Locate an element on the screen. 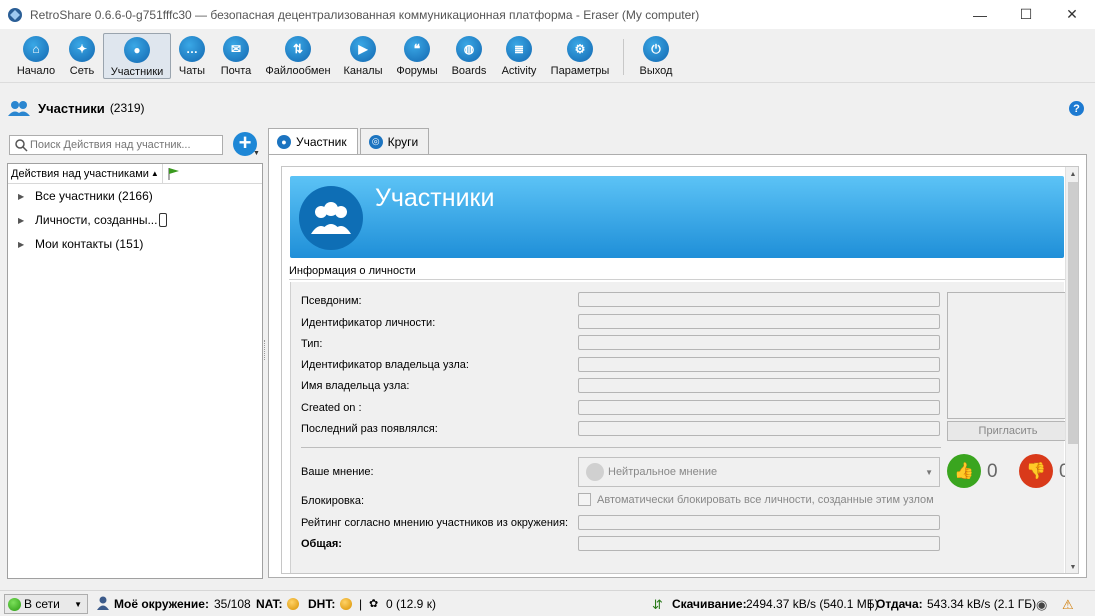 This screenshot has height=616, width=1095. tree-item-contacts: ▶ Мои контакты (151) is located at coordinates (135, 244).